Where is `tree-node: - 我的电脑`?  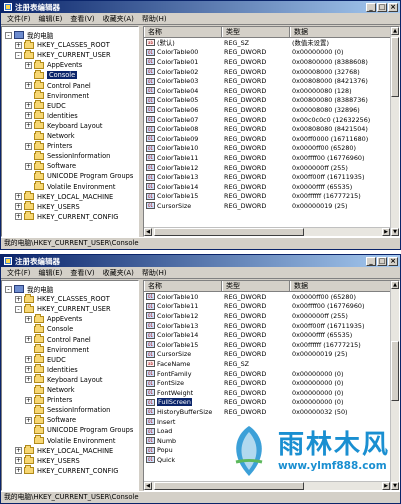
tree-node: - 我的电脑 is located at coordinates (29, 35).